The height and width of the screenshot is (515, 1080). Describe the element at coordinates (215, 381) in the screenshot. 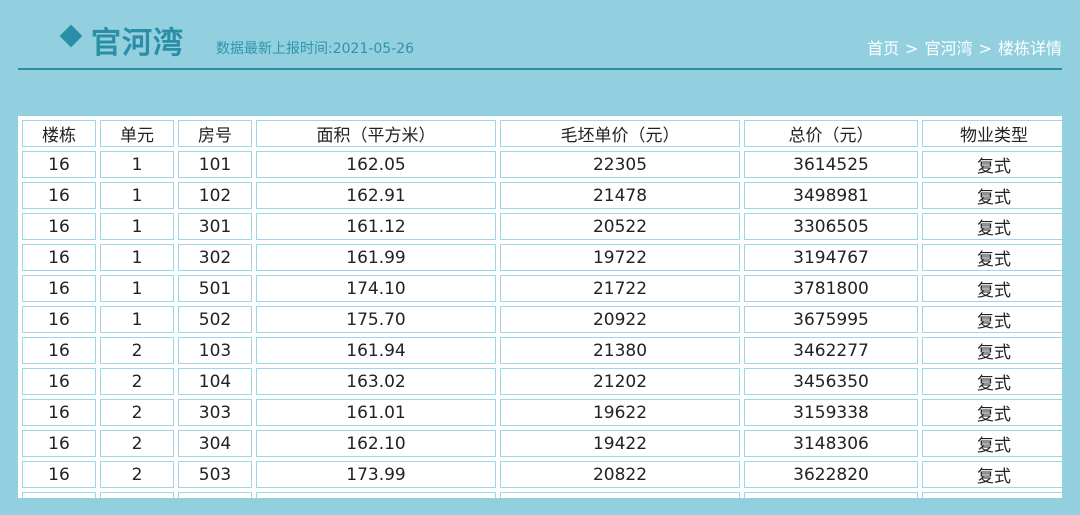

I see `room-cell: 104` at that location.